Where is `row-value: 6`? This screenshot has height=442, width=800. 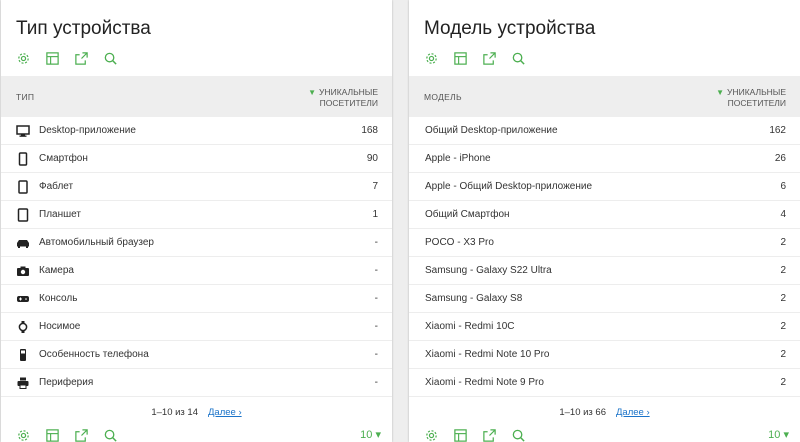
row-value: 6 is located at coordinates (783, 186).